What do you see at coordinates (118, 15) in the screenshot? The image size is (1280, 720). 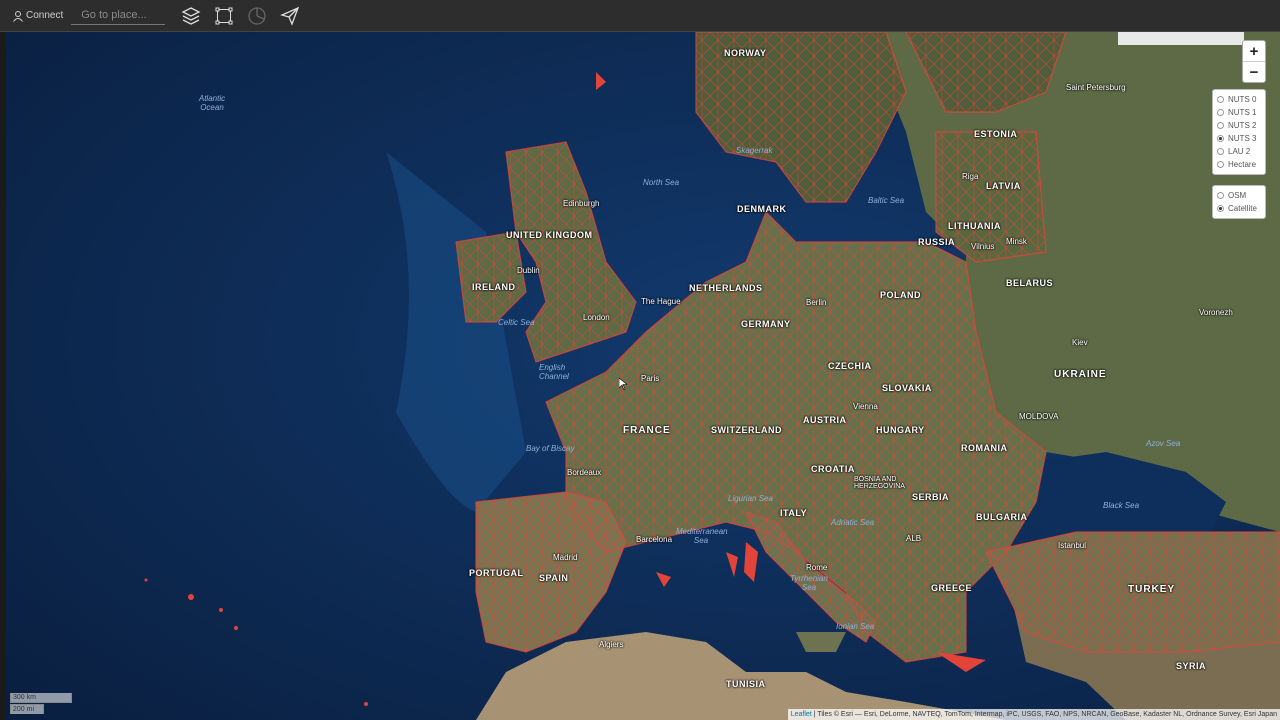 I see `go-to-place-input` at bounding box center [118, 15].